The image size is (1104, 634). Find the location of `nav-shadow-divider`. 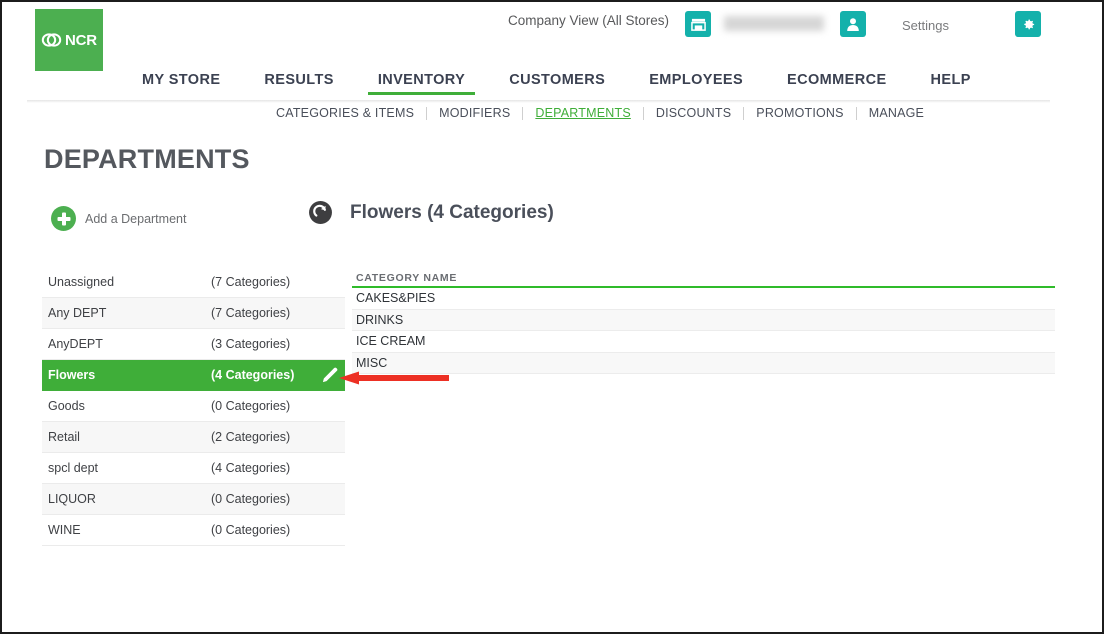

nav-shadow-divider is located at coordinates (538, 101).